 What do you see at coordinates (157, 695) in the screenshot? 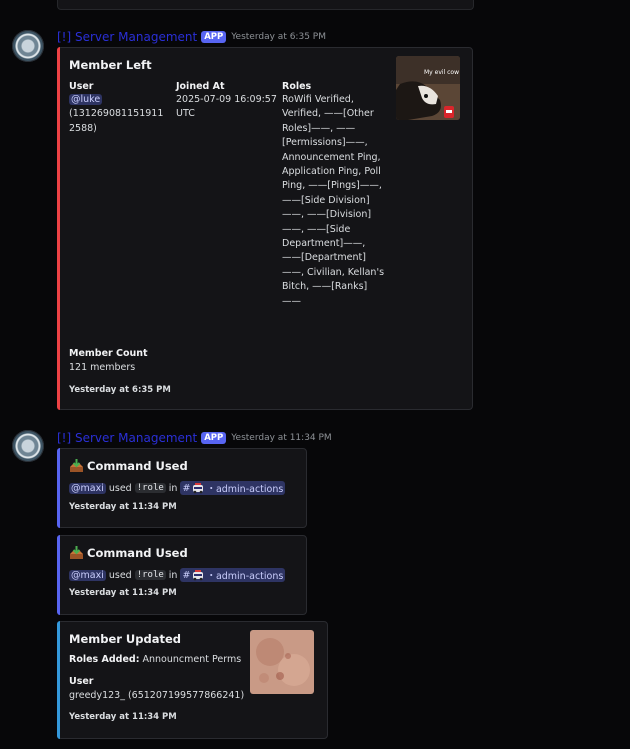
I see `user-value: greedy123_ (651207199577866241)` at bounding box center [157, 695].